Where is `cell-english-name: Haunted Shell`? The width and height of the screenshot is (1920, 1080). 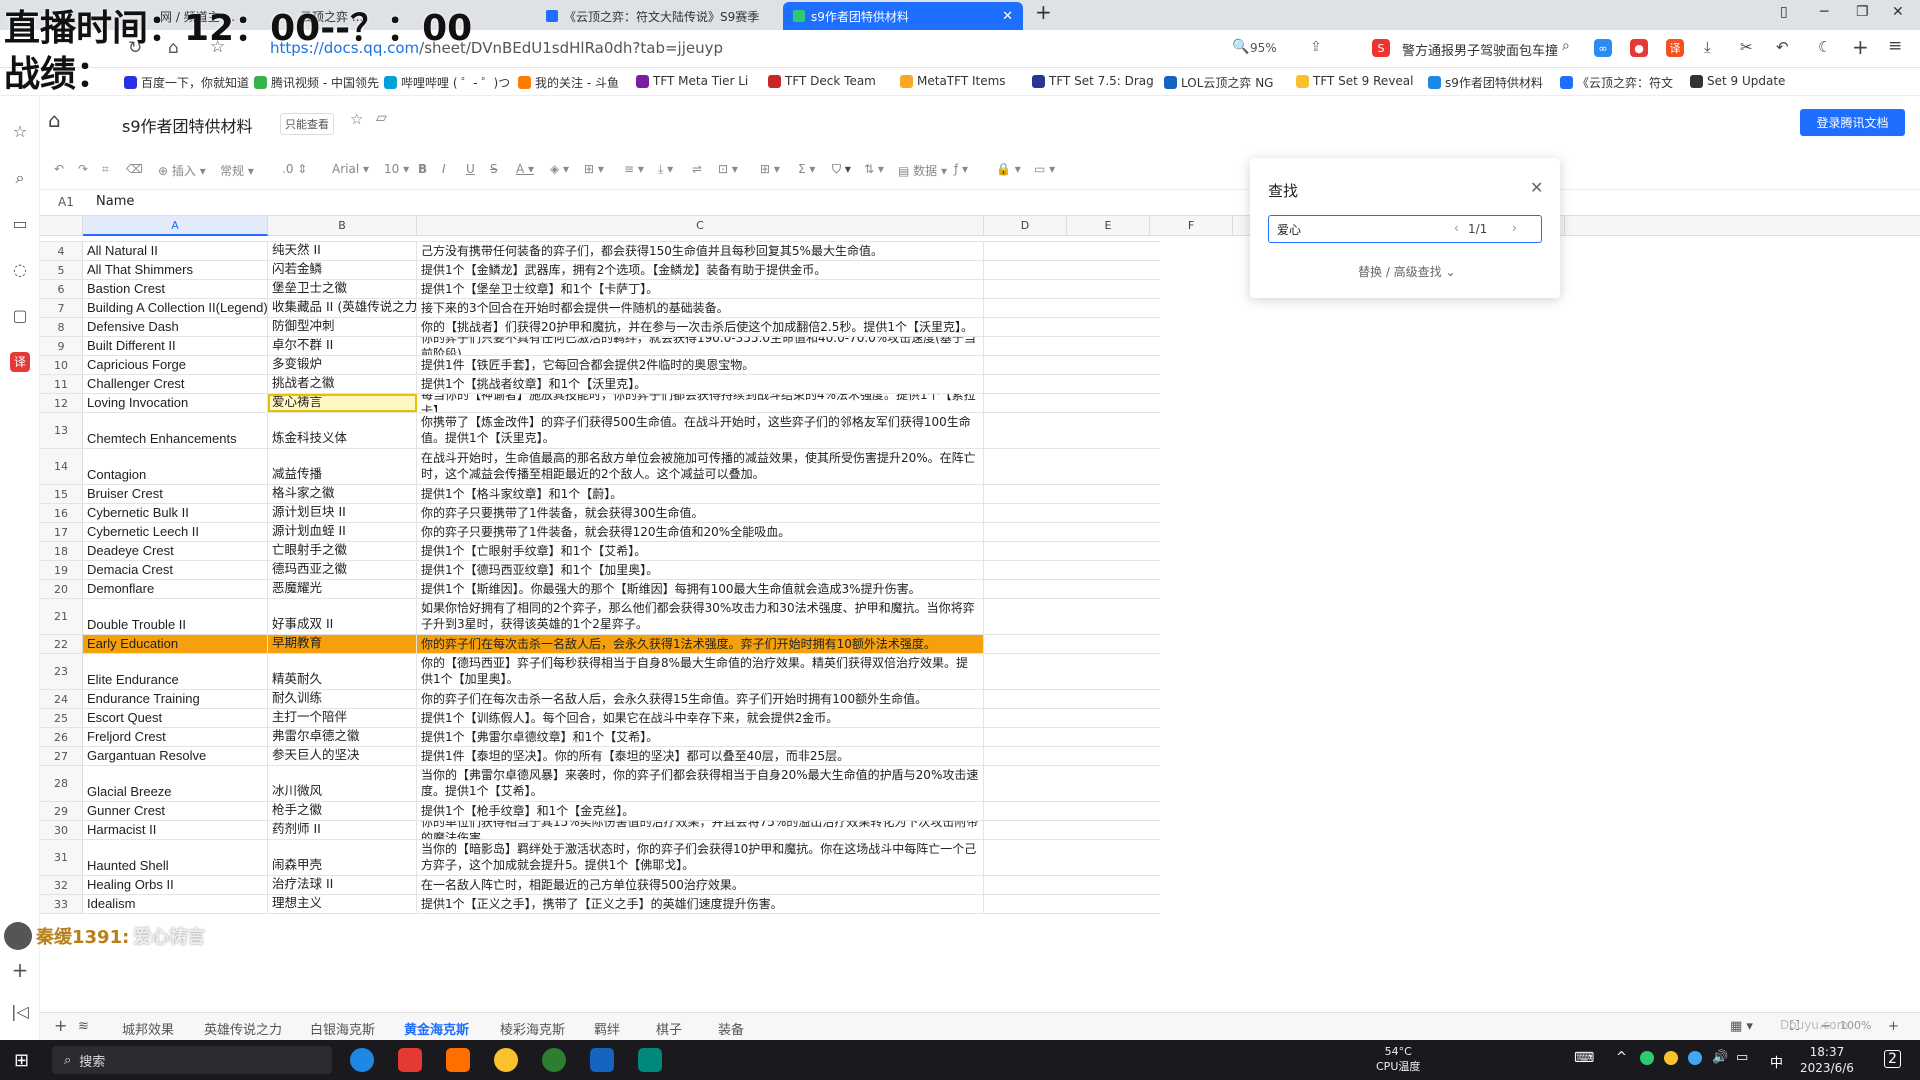 cell-english-name: Haunted Shell is located at coordinates (175, 857).